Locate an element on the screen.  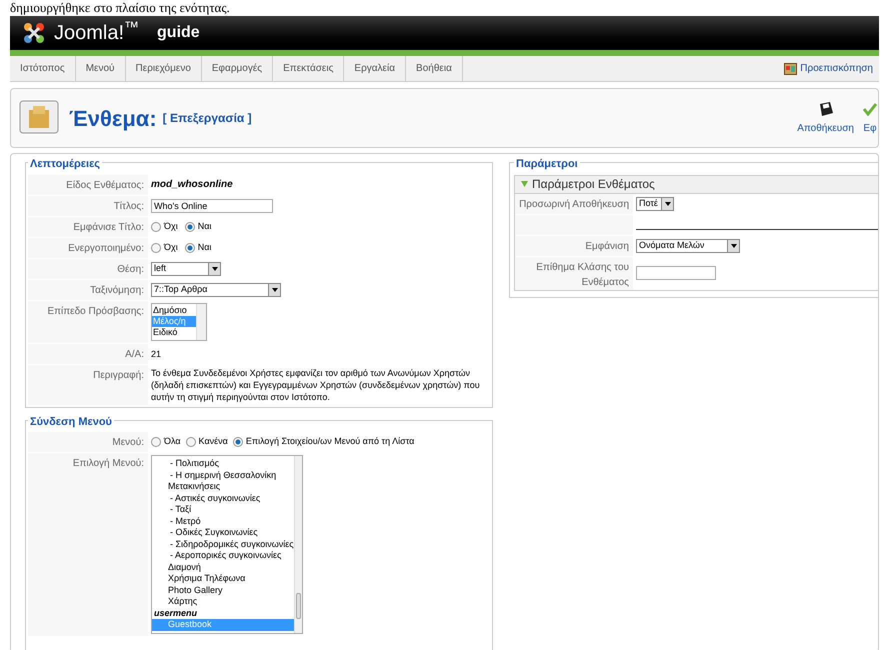
dropdown: Ποτέ is located at coordinates (655, 203).